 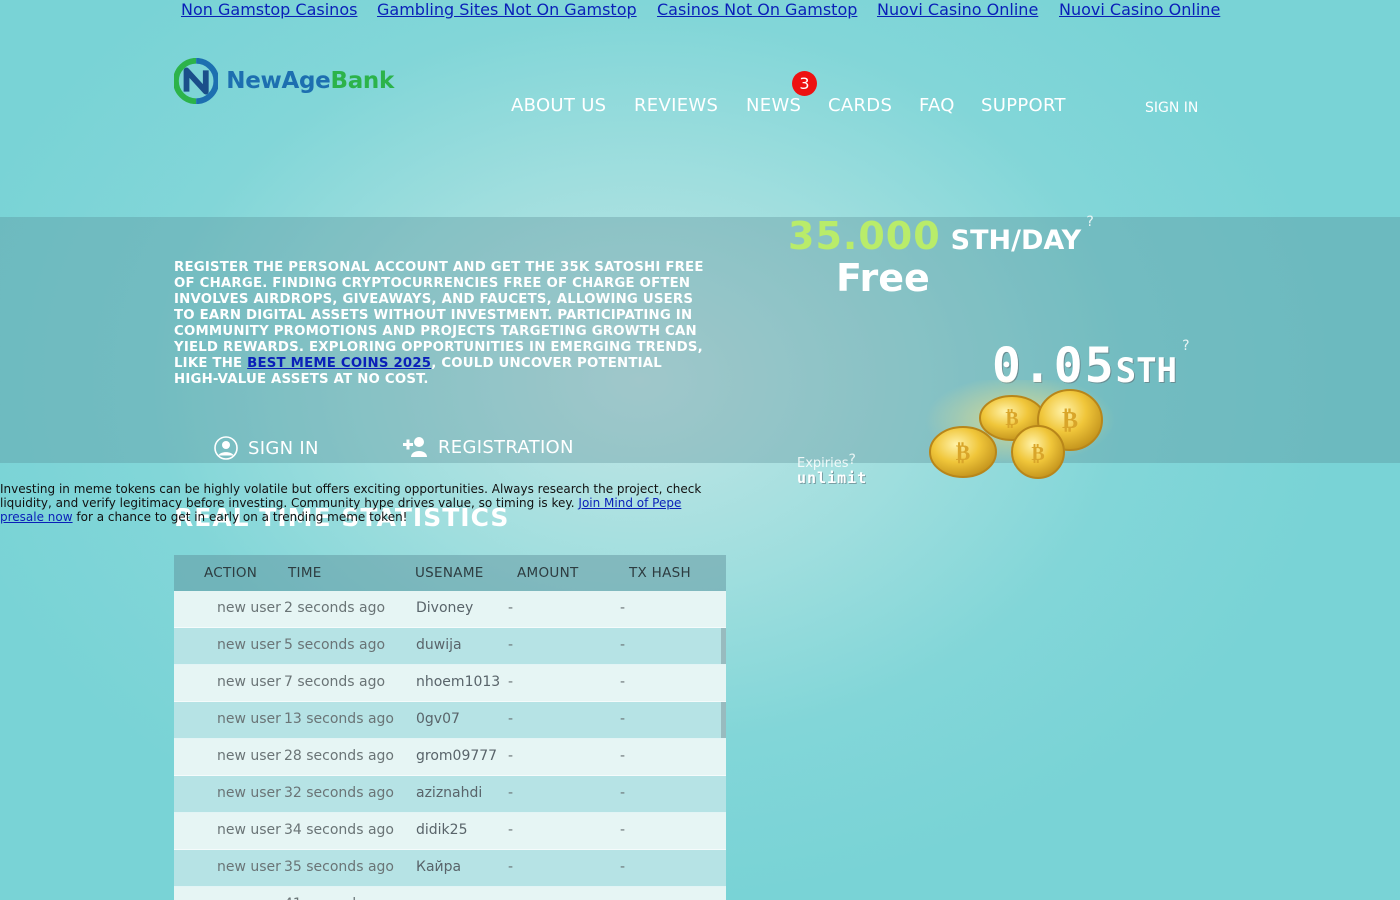 What do you see at coordinates (757, 9) in the screenshot?
I see `top-link-casinos-not-on-gamstop: Casinos Not On Gamstop` at bounding box center [757, 9].